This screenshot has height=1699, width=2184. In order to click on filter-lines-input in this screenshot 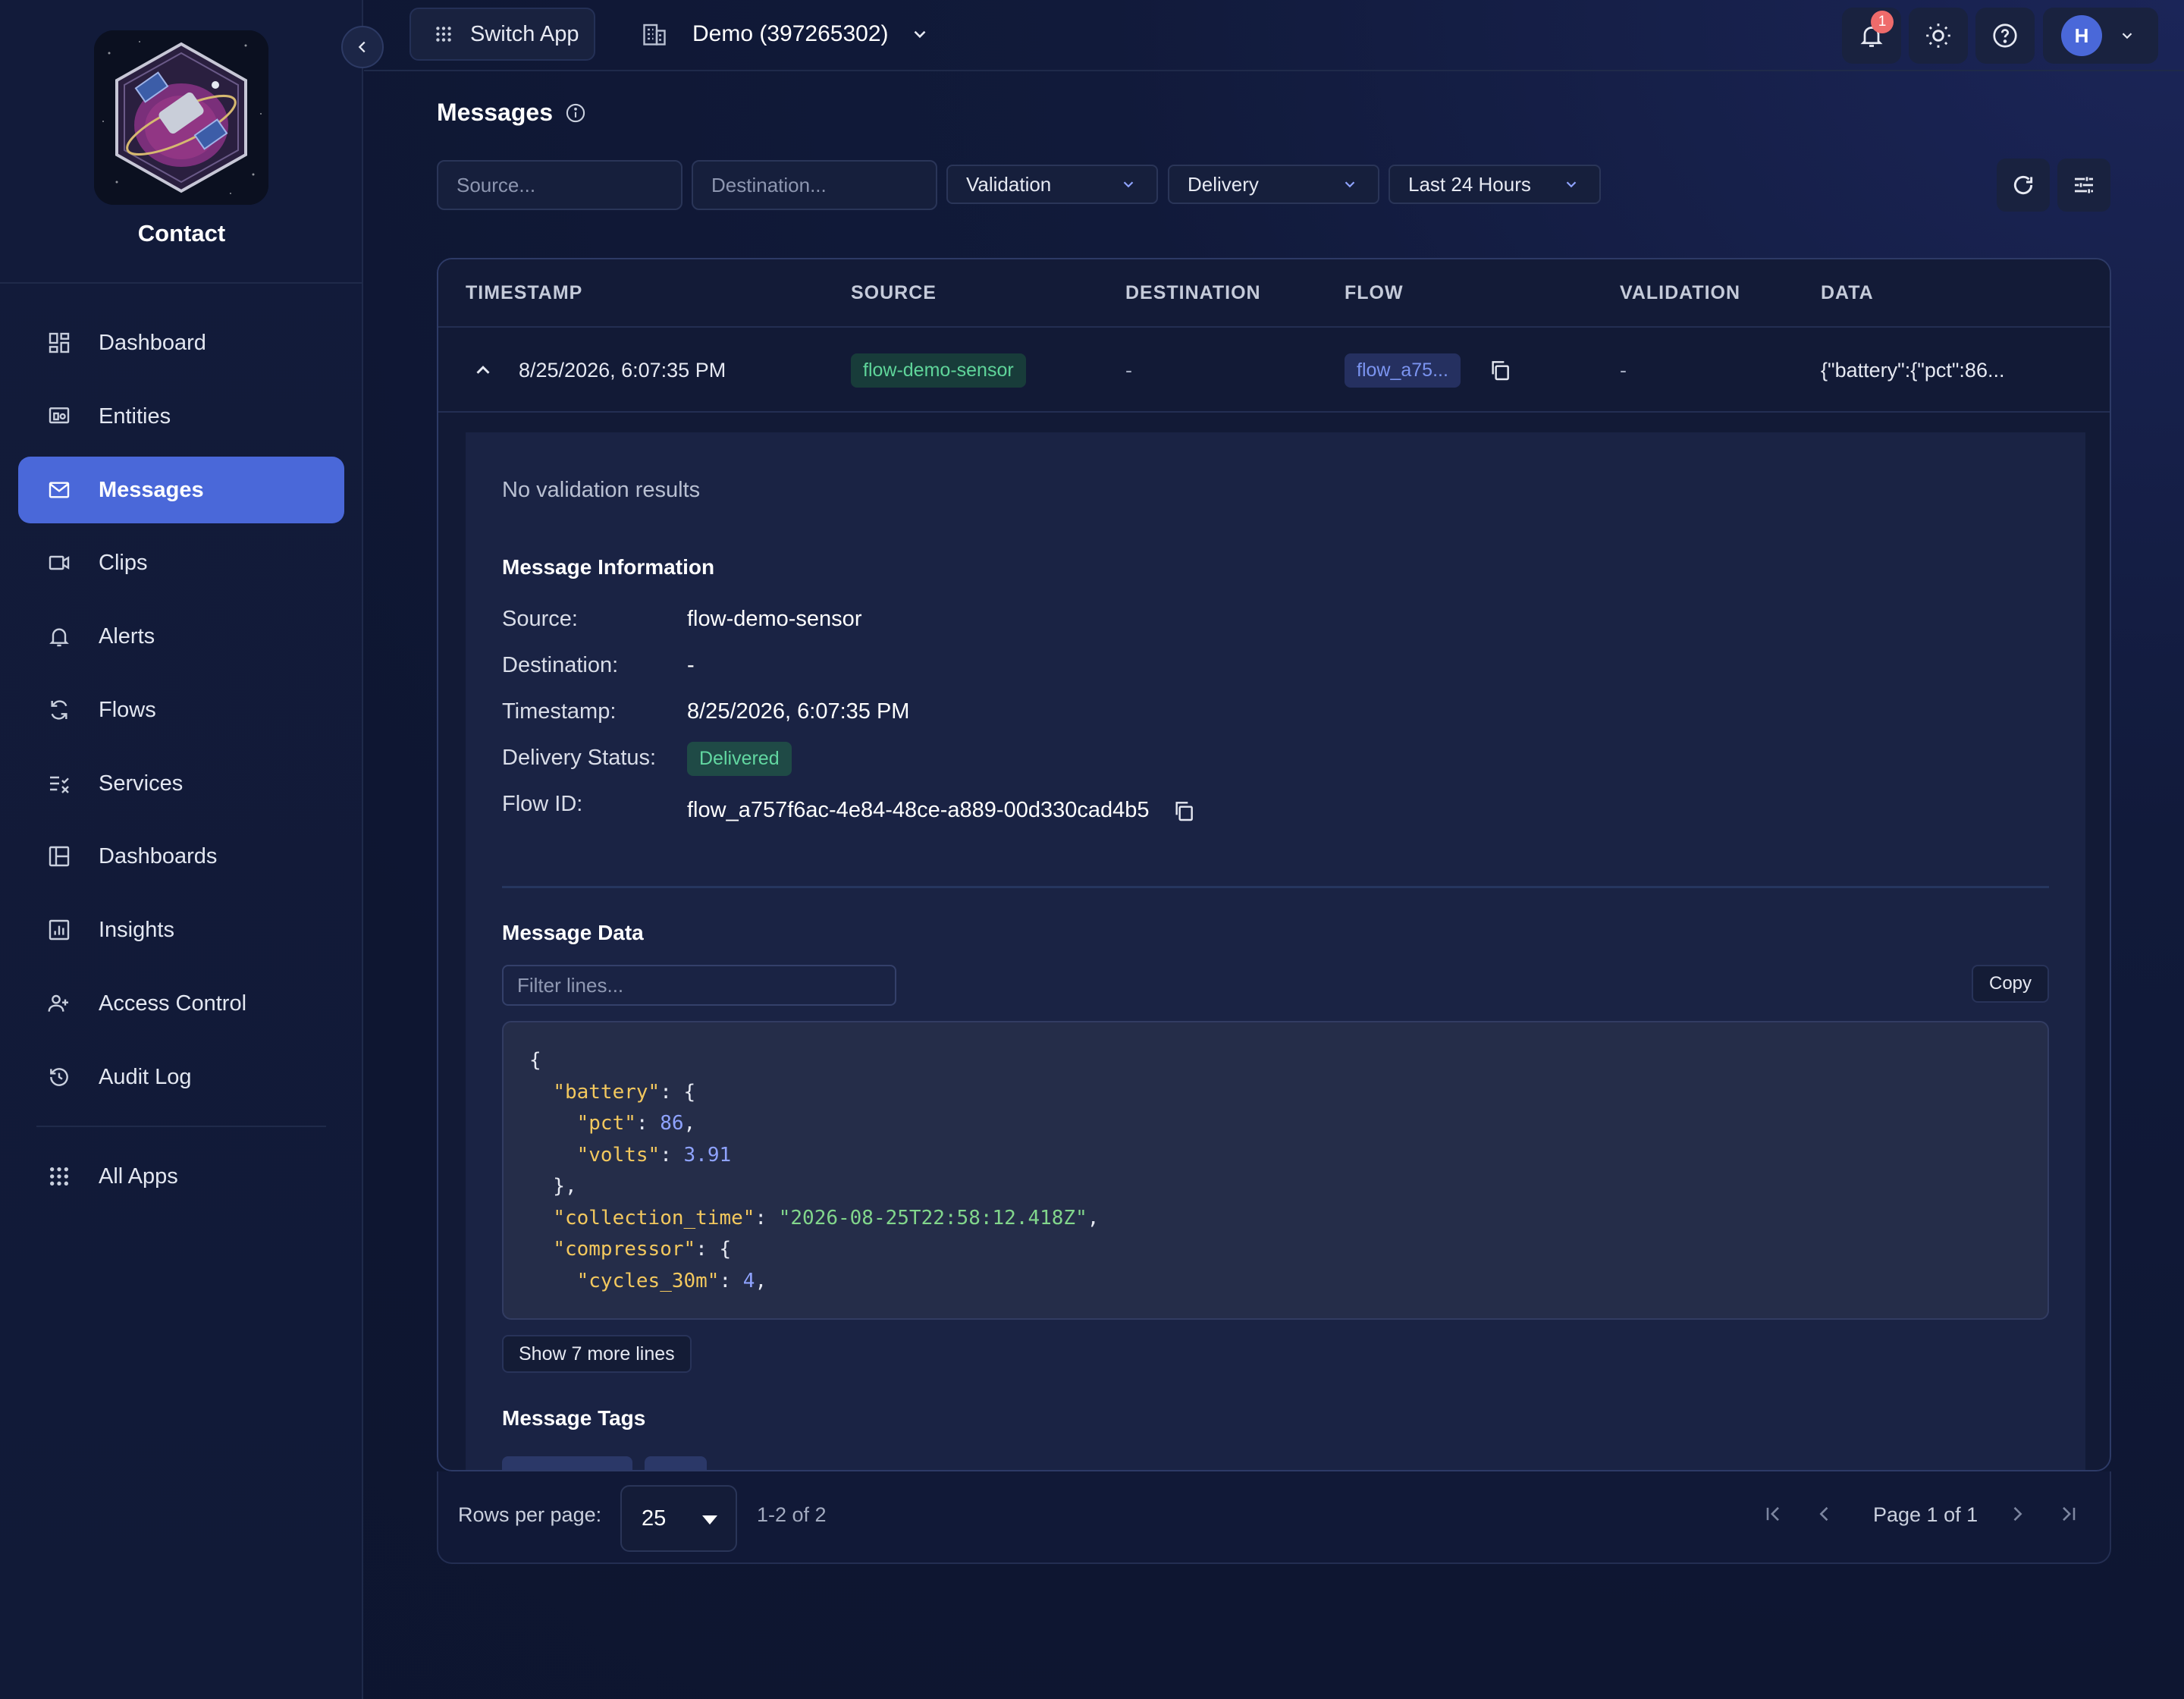, I will do `click(699, 986)`.